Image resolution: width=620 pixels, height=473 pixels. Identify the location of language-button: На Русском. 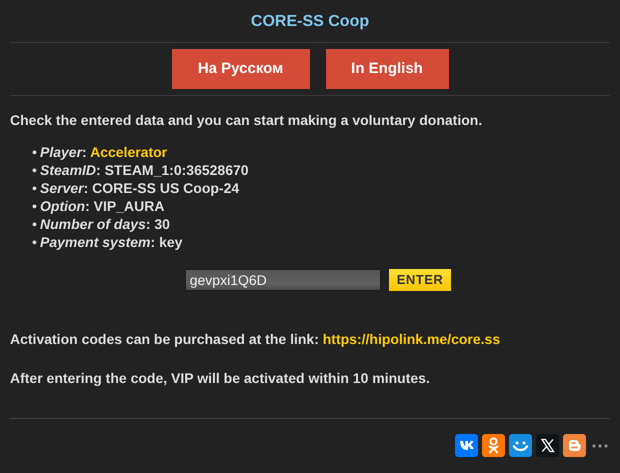
(241, 69).